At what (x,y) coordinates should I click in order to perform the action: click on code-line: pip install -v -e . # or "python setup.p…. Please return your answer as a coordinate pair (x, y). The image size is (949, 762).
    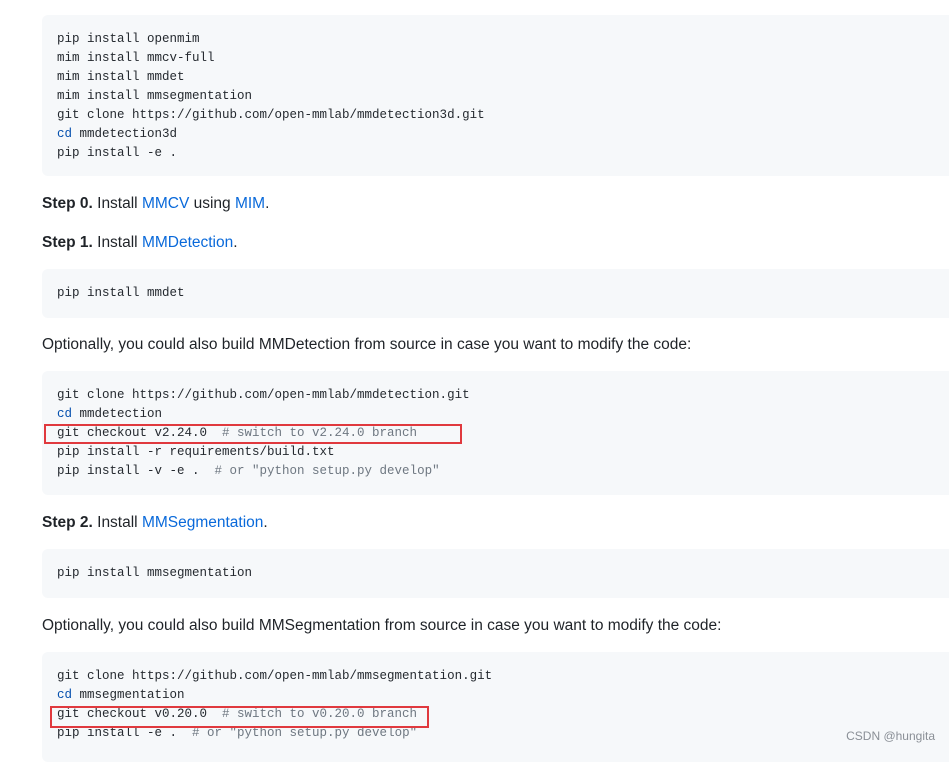
    Looking at the image, I should click on (503, 471).